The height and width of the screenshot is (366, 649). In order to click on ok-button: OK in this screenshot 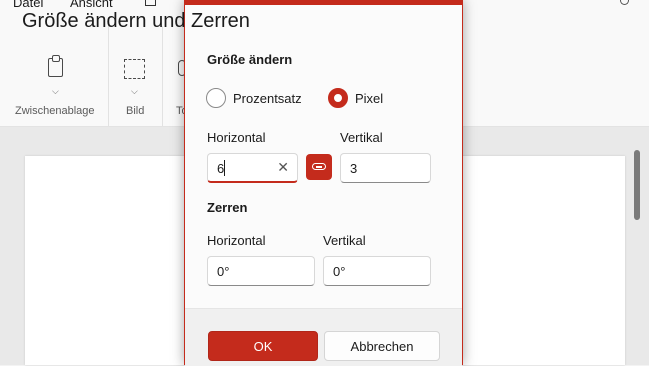, I will do `click(263, 346)`.